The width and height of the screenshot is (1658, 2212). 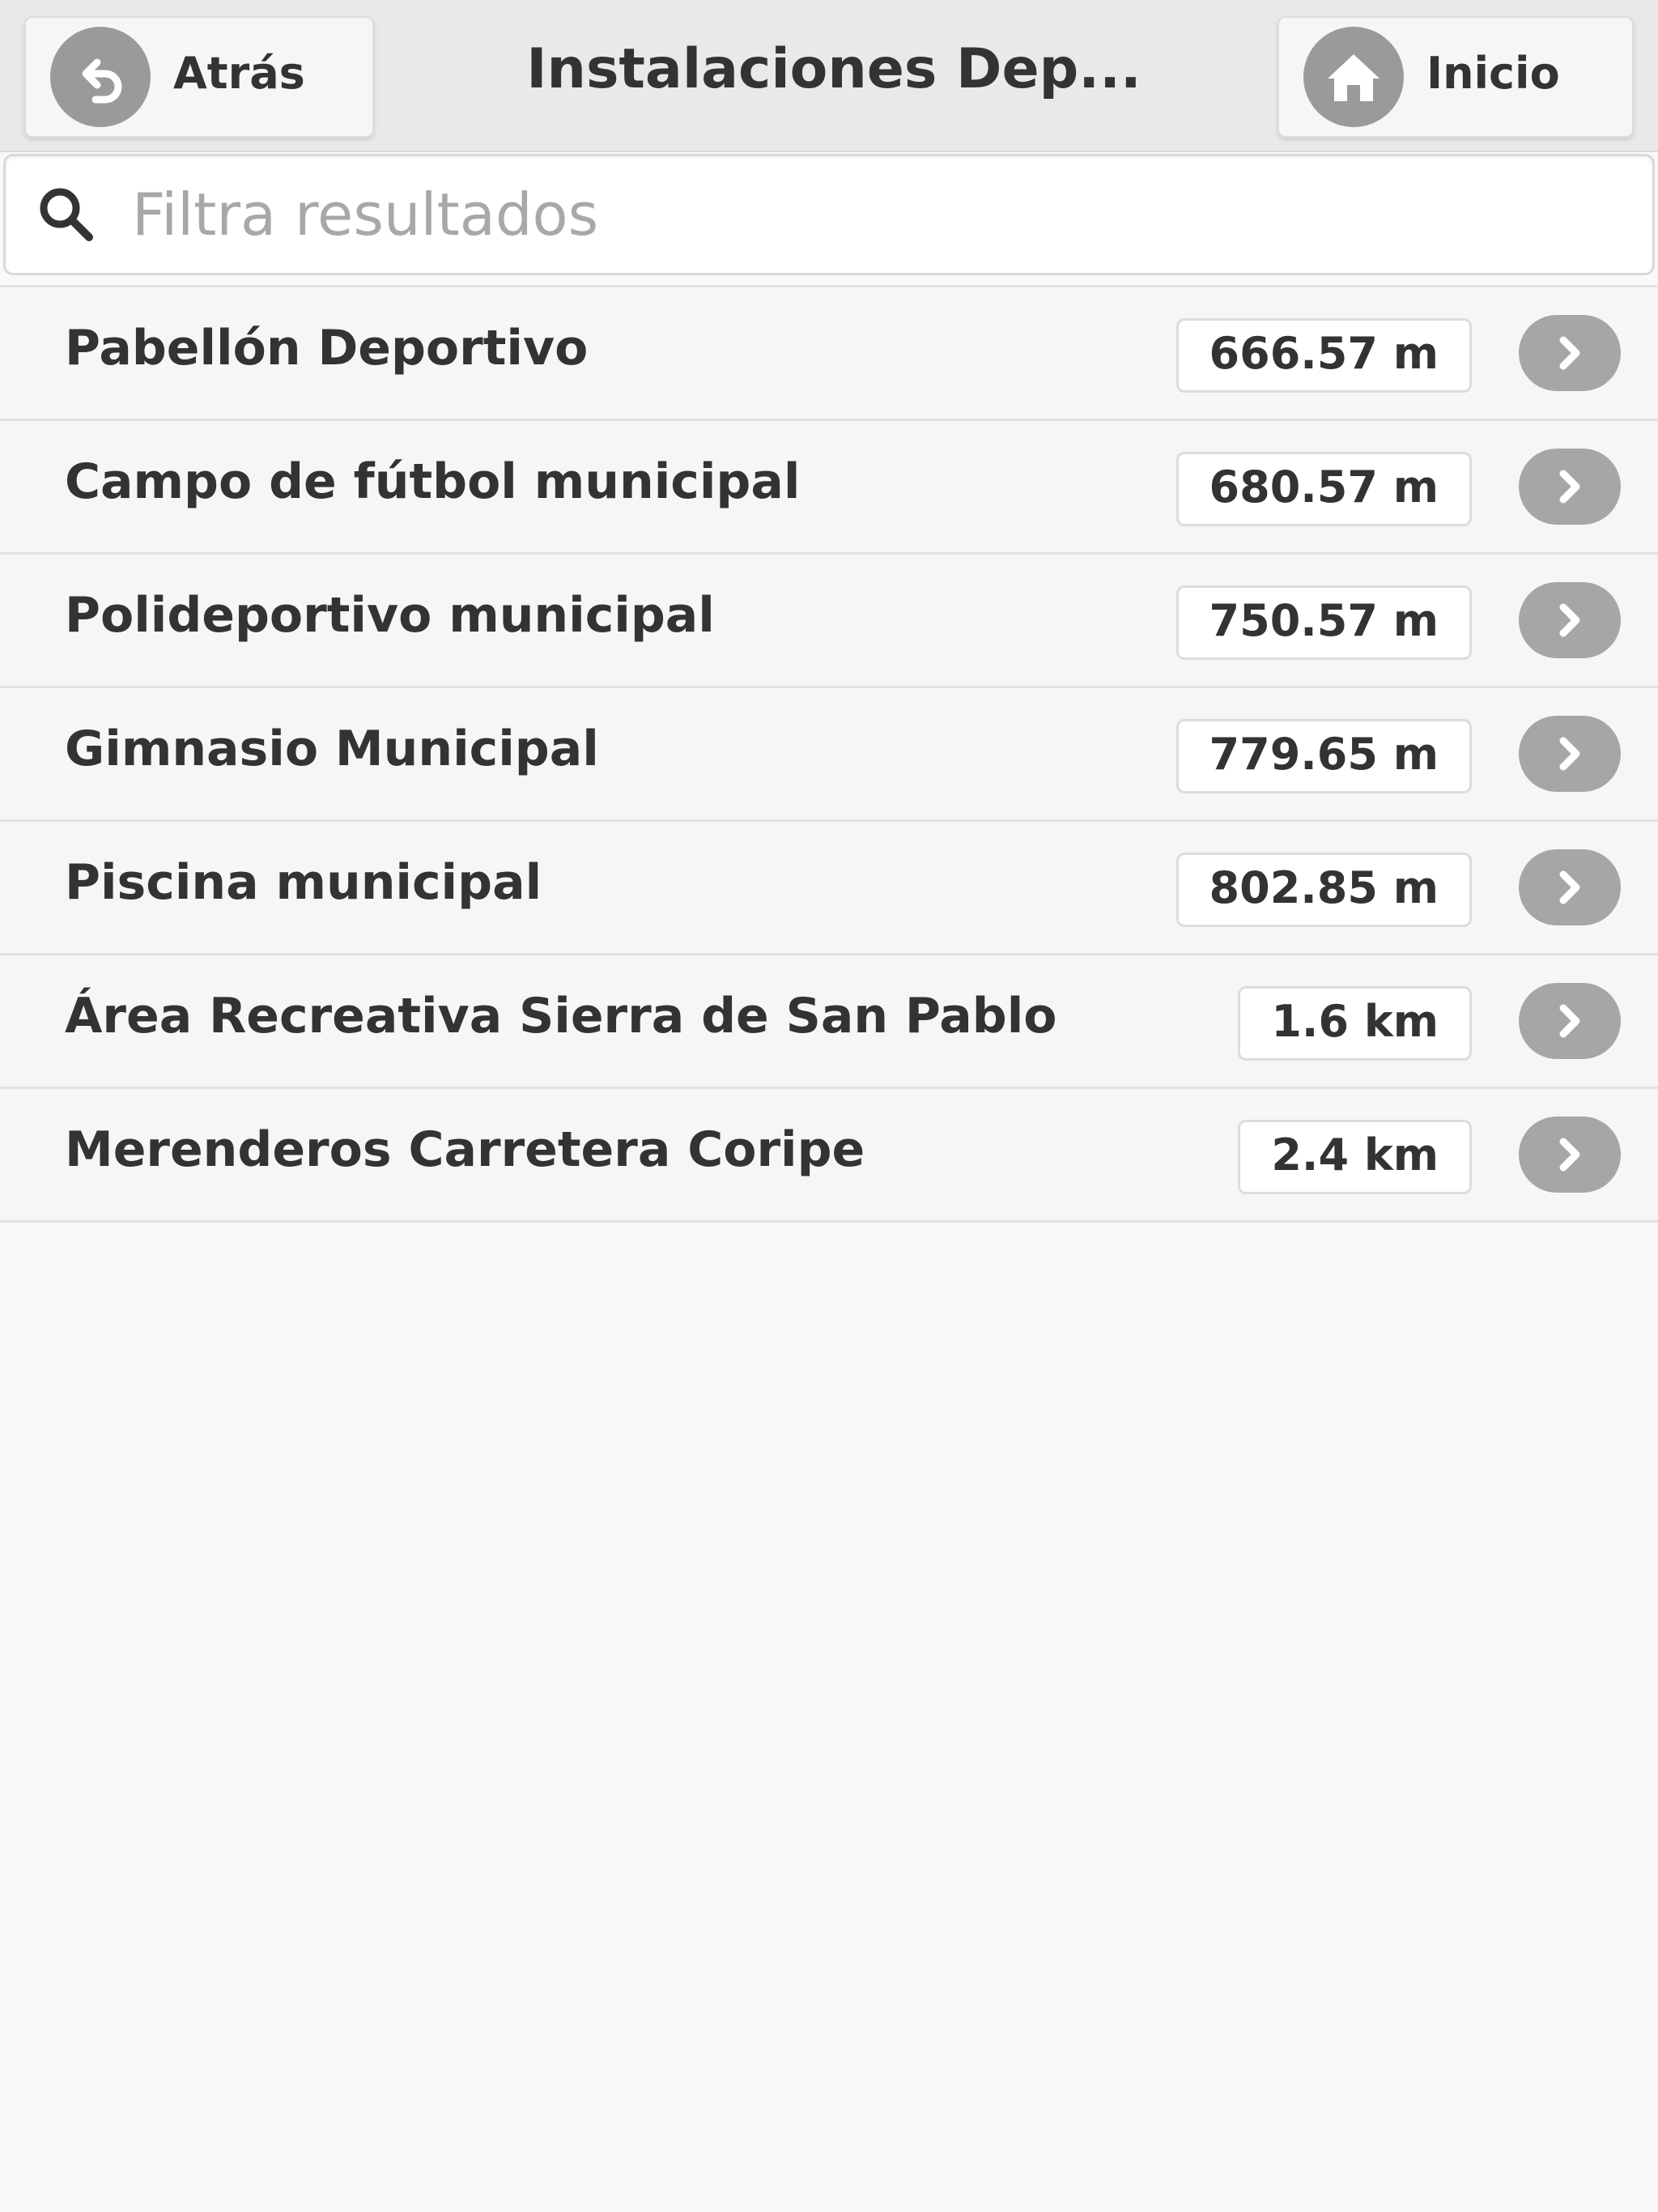 What do you see at coordinates (1323, 356) in the screenshot?
I see `distance-badge: 666.57 m` at bounding box center [1323, 356].